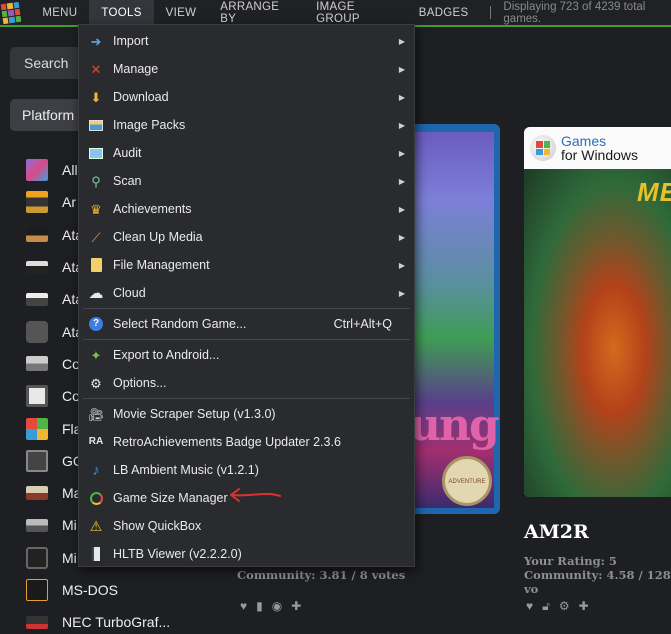  Describe the element at coordinates (37, 622) in the screenshot. I see `turbografx-icon` at that location.